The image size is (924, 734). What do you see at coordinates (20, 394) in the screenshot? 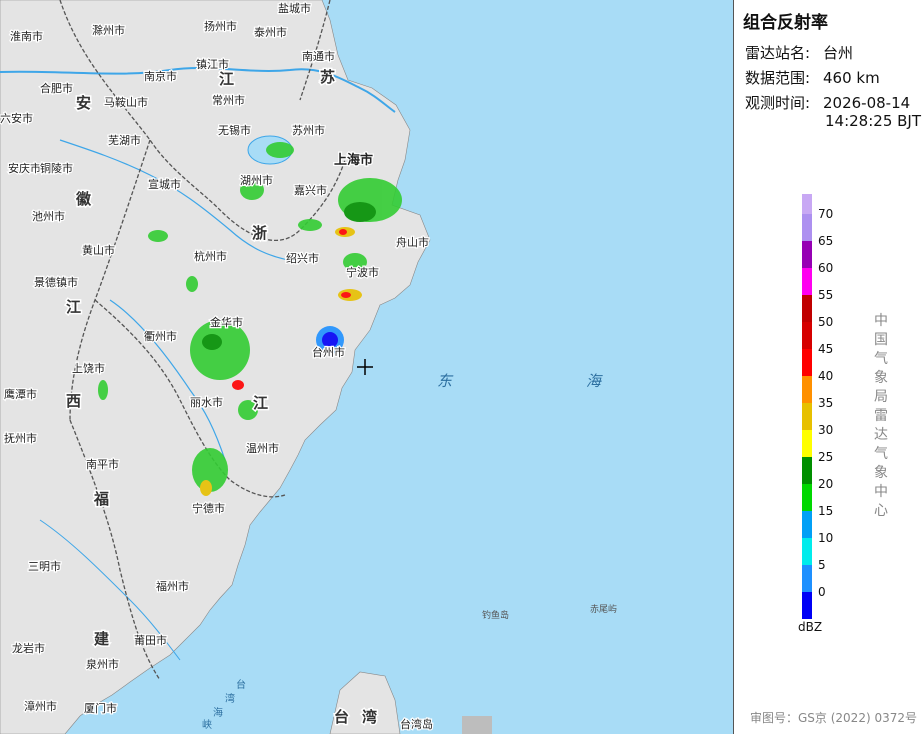
I see `city-label: 鹰潭市` at bounding box center [20, 394].